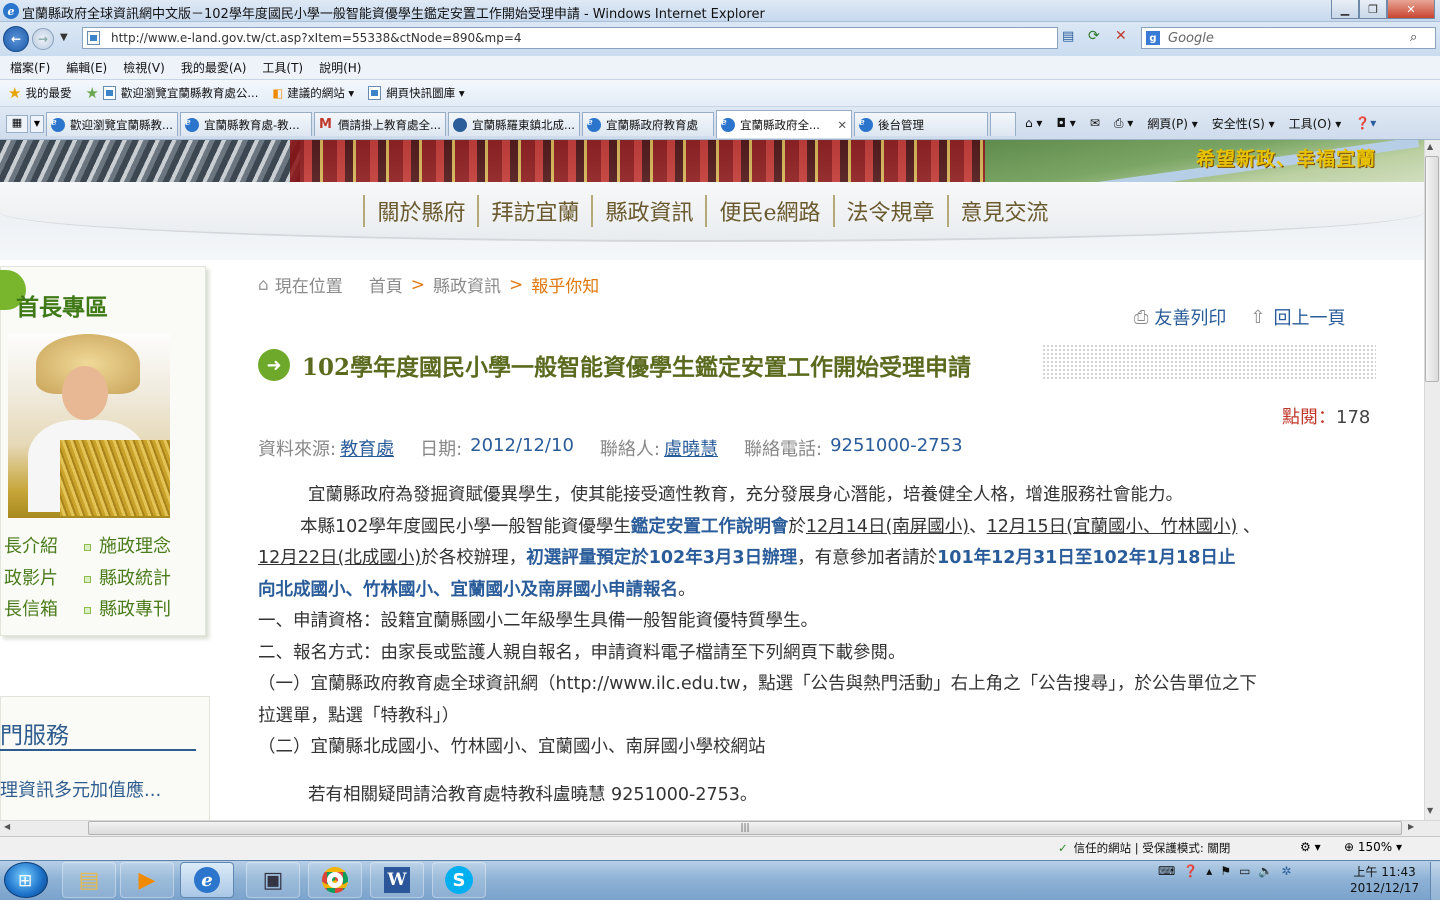 This screenshot has width=1440, height=900. I want to click on history-dropdown-icon: ▼, so click(64, 37).